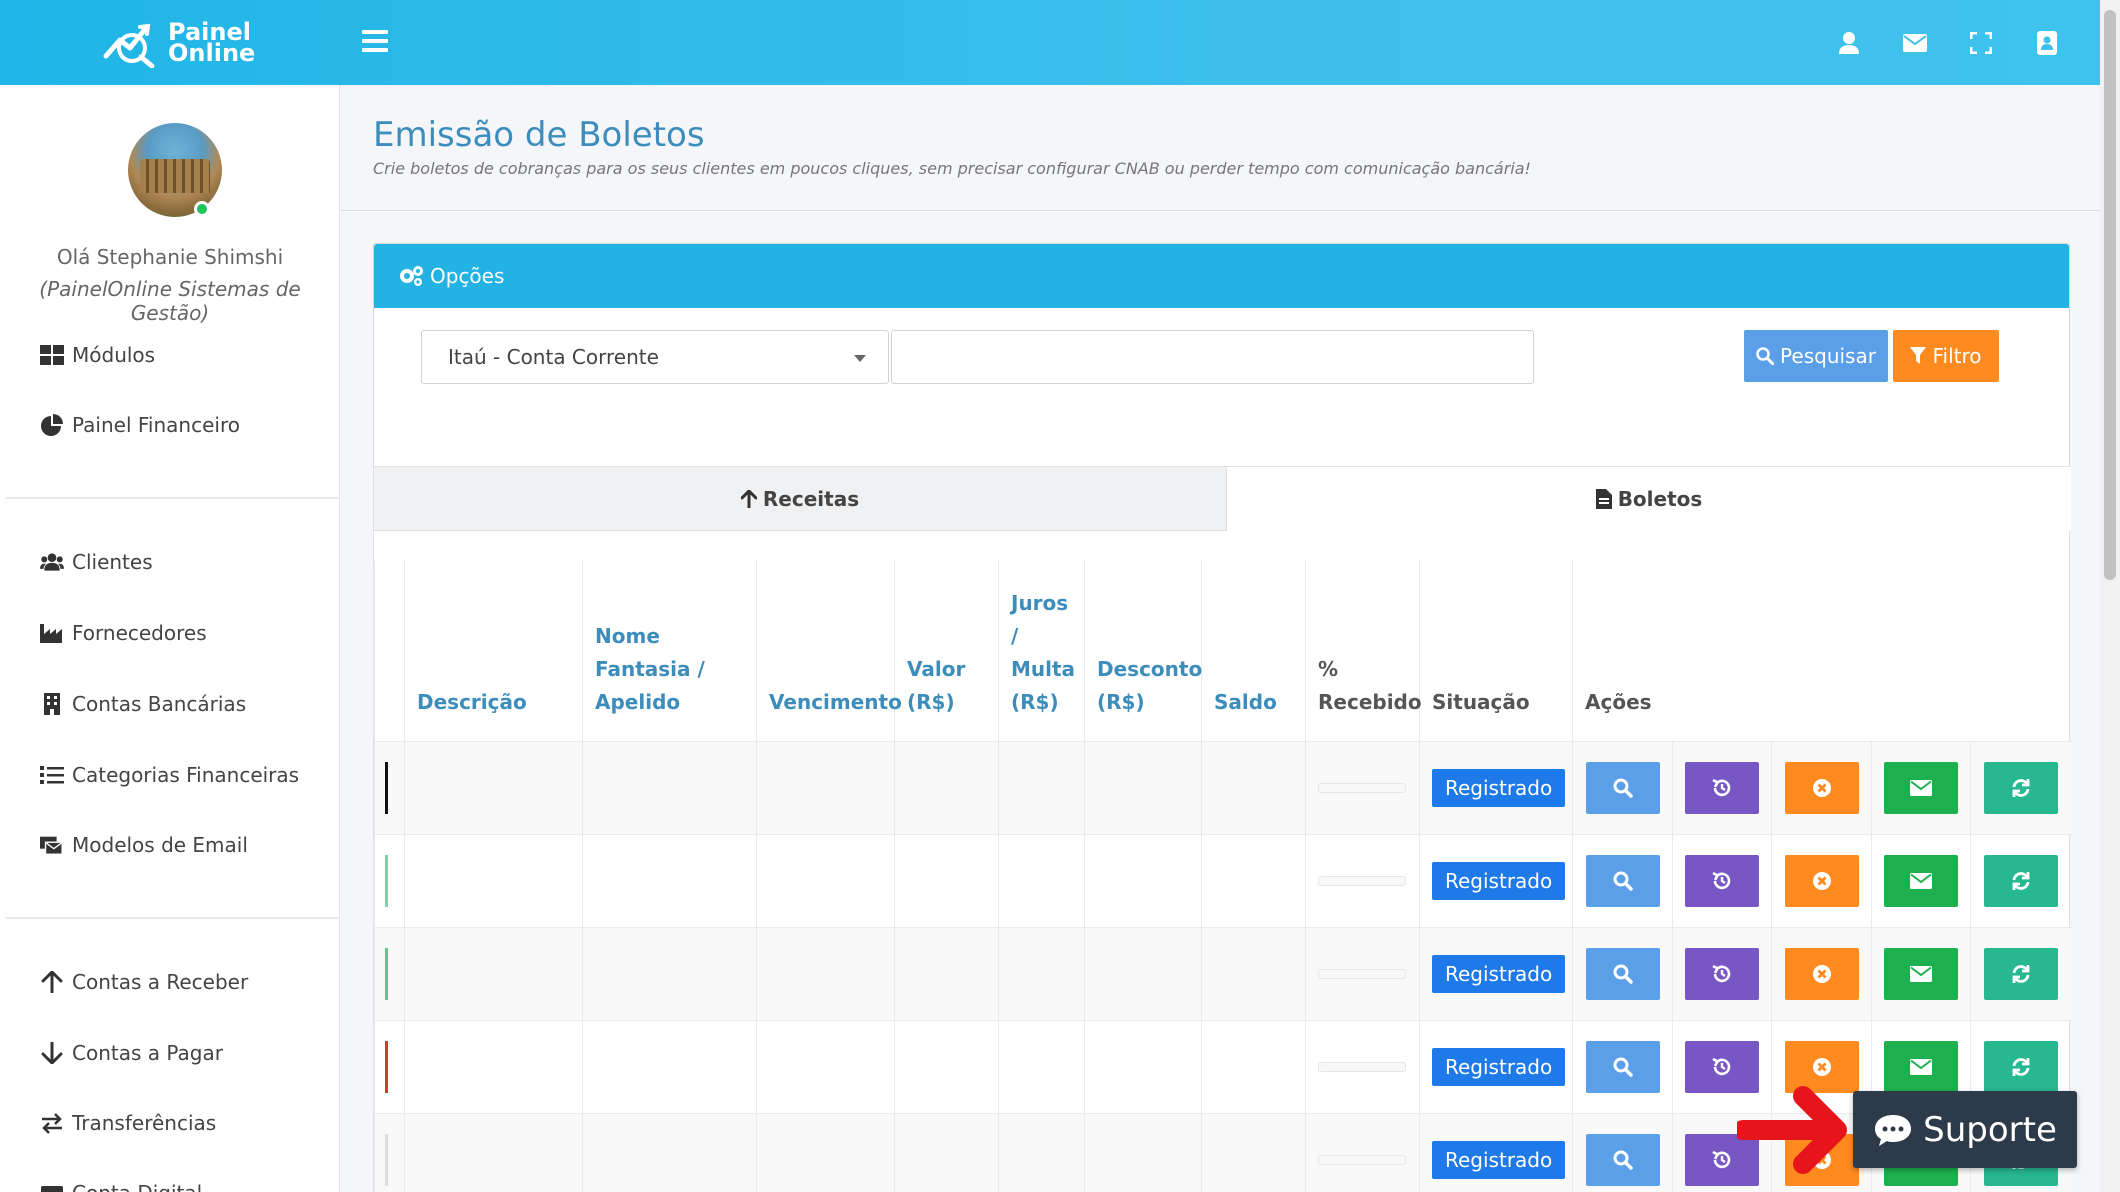  Describe the element at coordinates (1957, 356) in the screenshot. I see `filter-button-label: Filtro` at that location.